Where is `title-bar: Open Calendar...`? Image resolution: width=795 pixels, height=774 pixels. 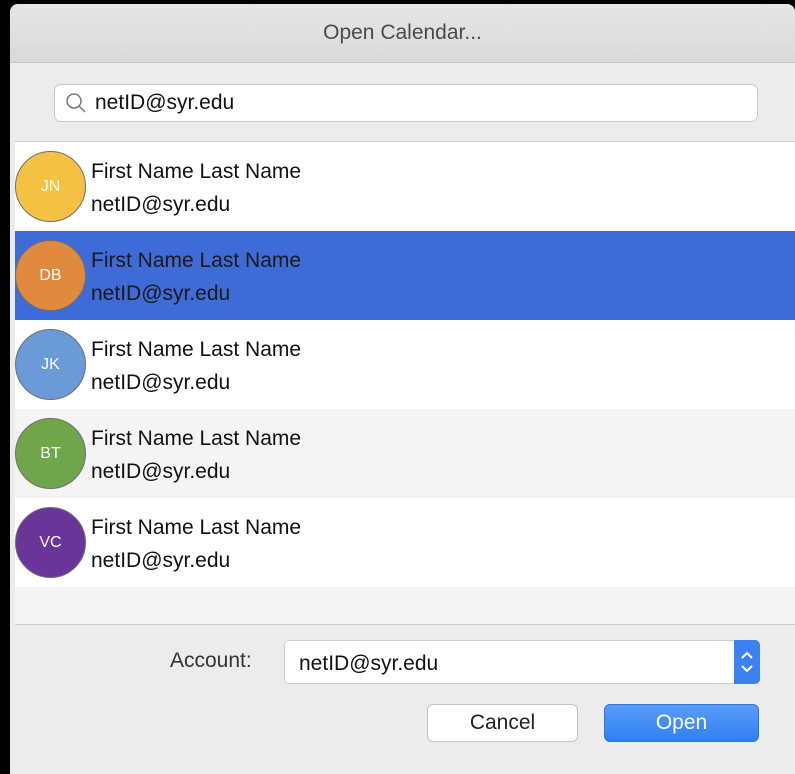 title-bar: Open Calendar... is located at coordinates (402, 33).